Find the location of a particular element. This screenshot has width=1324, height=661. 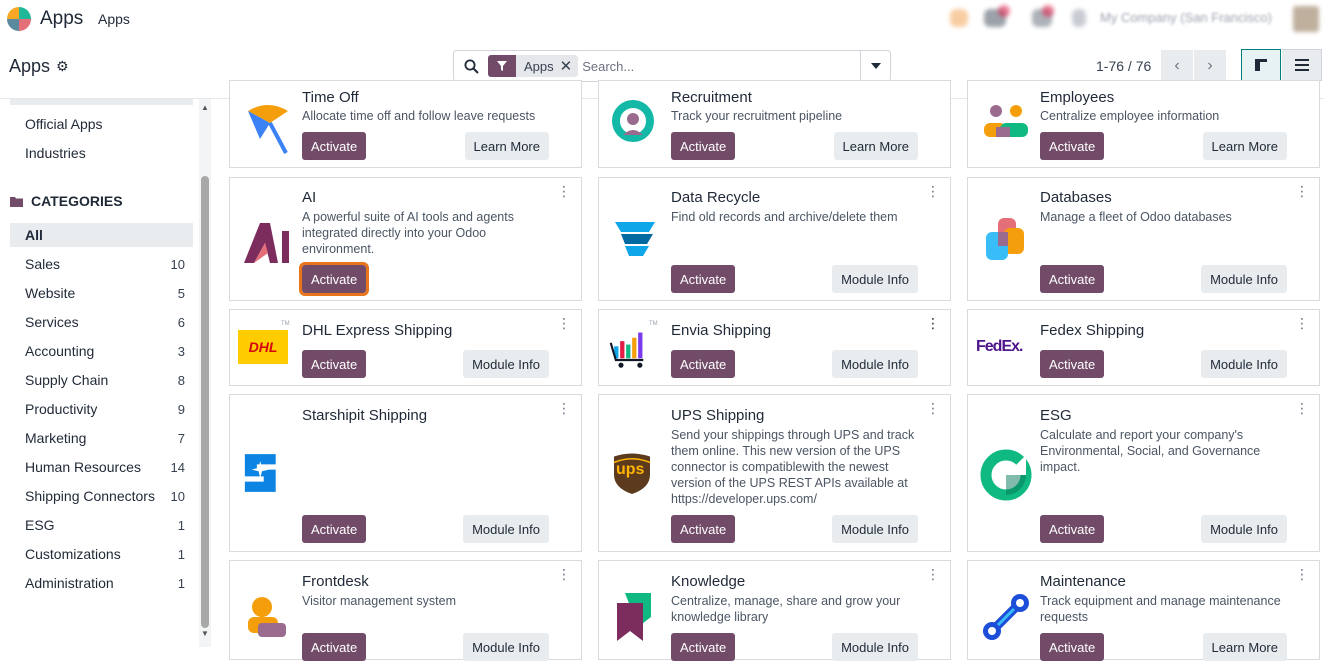

sidebar-item-administration: Administration 1 is located at coordinates (101, 583).